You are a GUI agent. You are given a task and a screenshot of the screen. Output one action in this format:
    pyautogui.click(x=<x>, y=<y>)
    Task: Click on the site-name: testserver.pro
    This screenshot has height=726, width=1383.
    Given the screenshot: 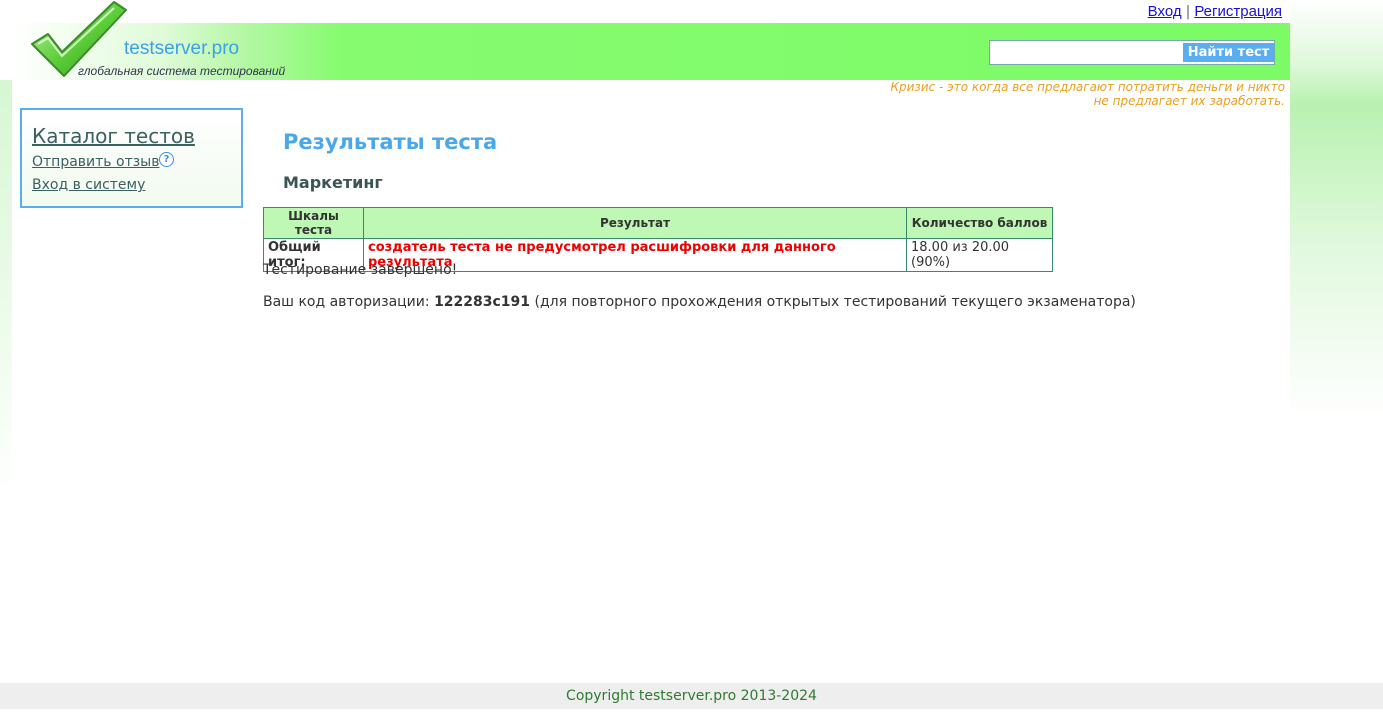 What is the action you would take?
    pyautogui.click(x=181, y=49)
    